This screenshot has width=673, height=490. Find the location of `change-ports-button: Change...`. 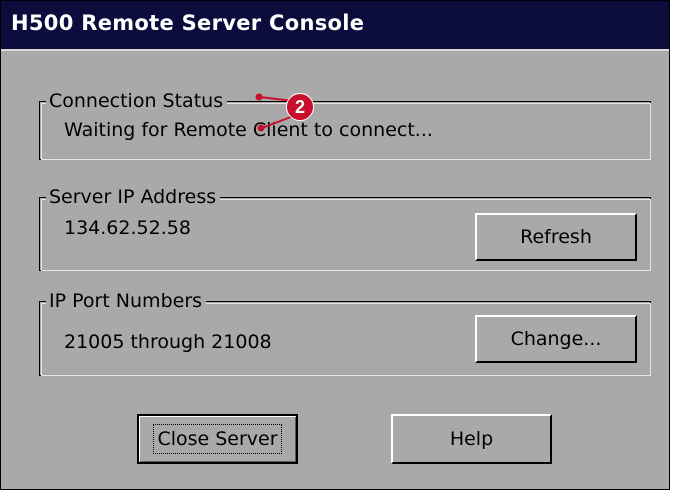

change-ports-button: Change... is located at coordinates (556, 339).